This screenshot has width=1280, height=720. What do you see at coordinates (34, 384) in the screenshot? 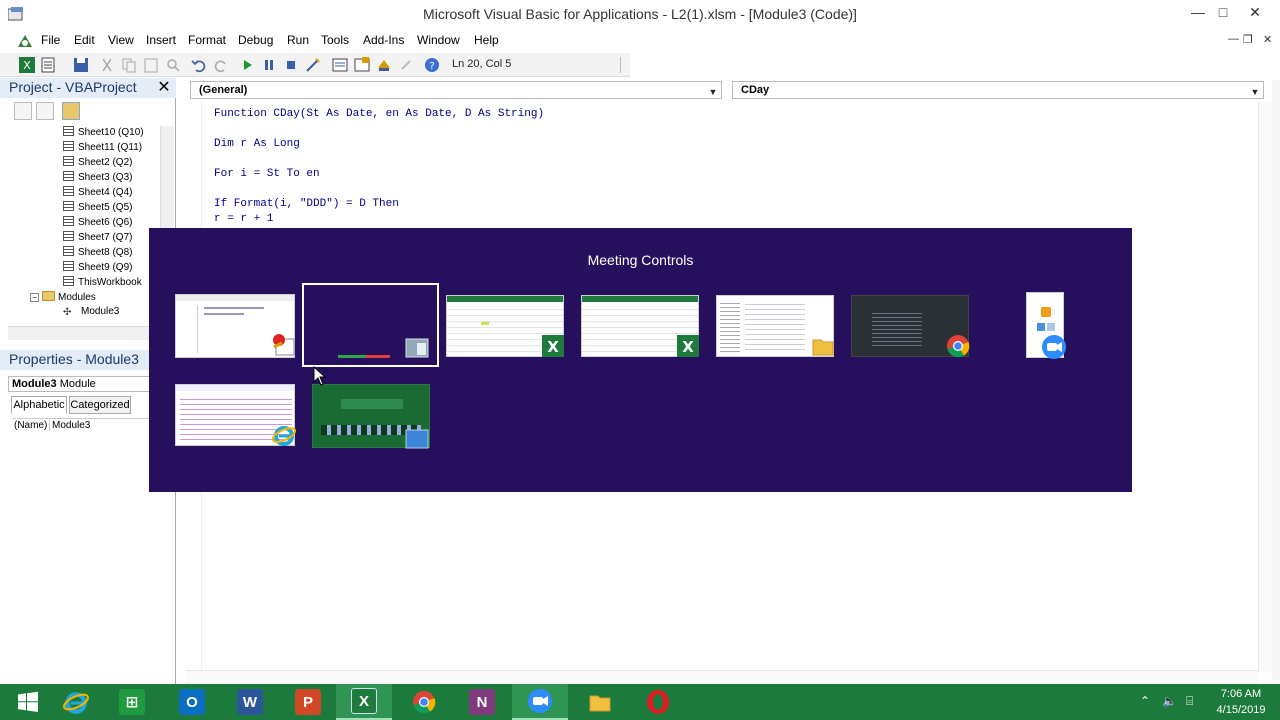
I see `properties-object-name: Module3` at bounding box center [34, 384].